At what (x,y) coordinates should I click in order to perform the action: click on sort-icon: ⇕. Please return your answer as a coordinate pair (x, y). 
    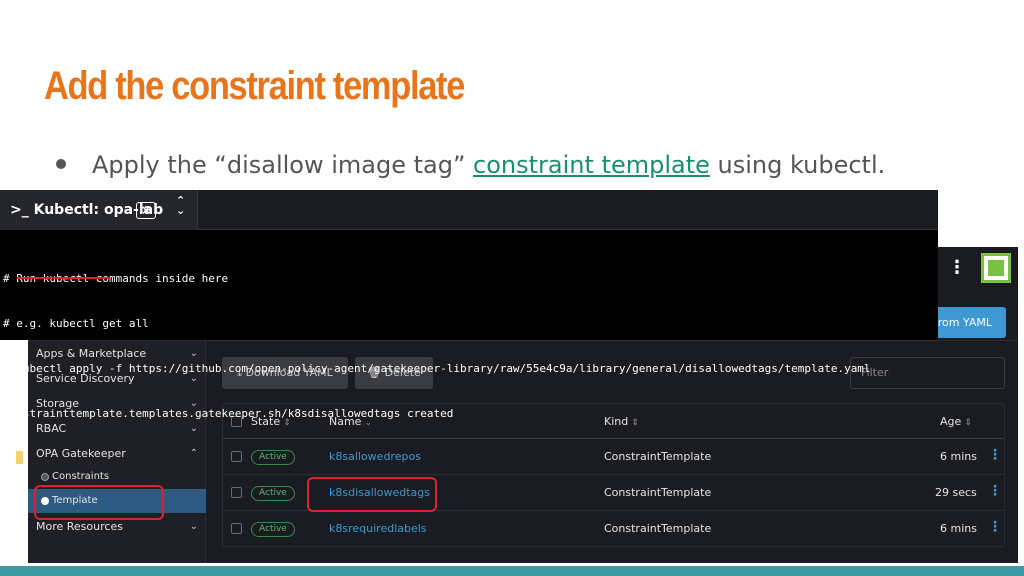
    Looking at the image, I should click on (968, 423).